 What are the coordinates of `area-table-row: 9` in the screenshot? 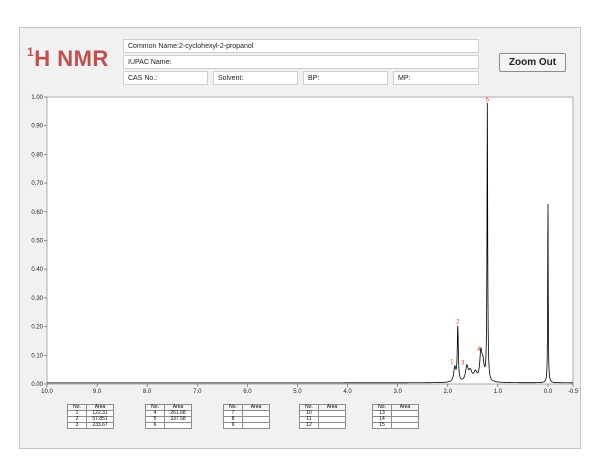 It's located at (246, 425).